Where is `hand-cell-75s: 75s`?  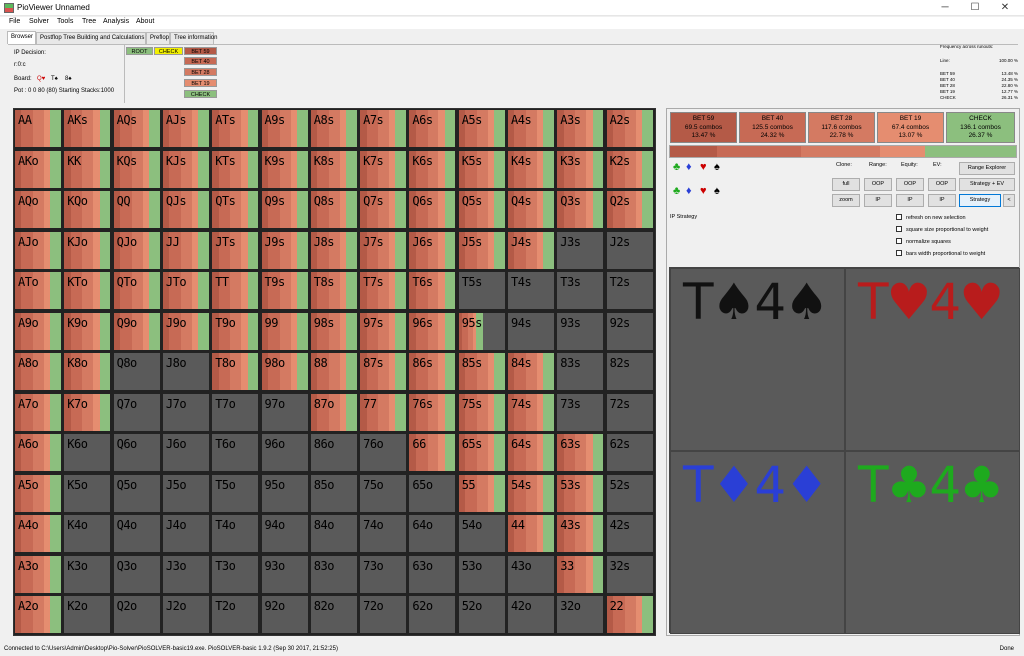
hand-cell-75s: 75s is located at coordinates (481, 412).